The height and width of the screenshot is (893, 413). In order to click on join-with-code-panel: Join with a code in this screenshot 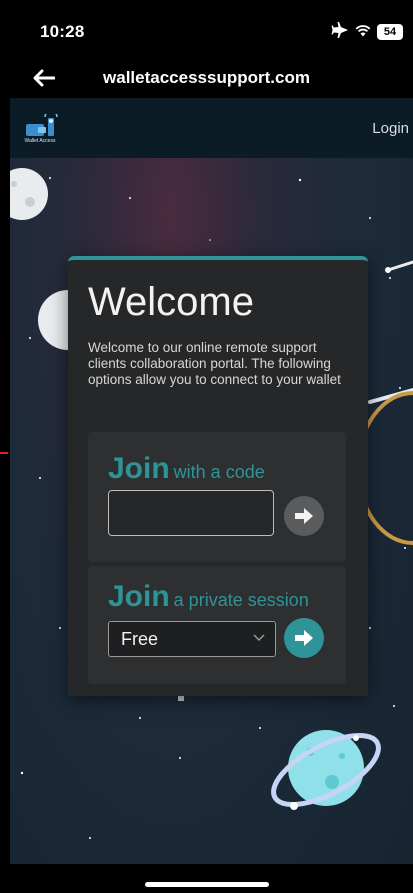, I will do `click(217, 497)`.